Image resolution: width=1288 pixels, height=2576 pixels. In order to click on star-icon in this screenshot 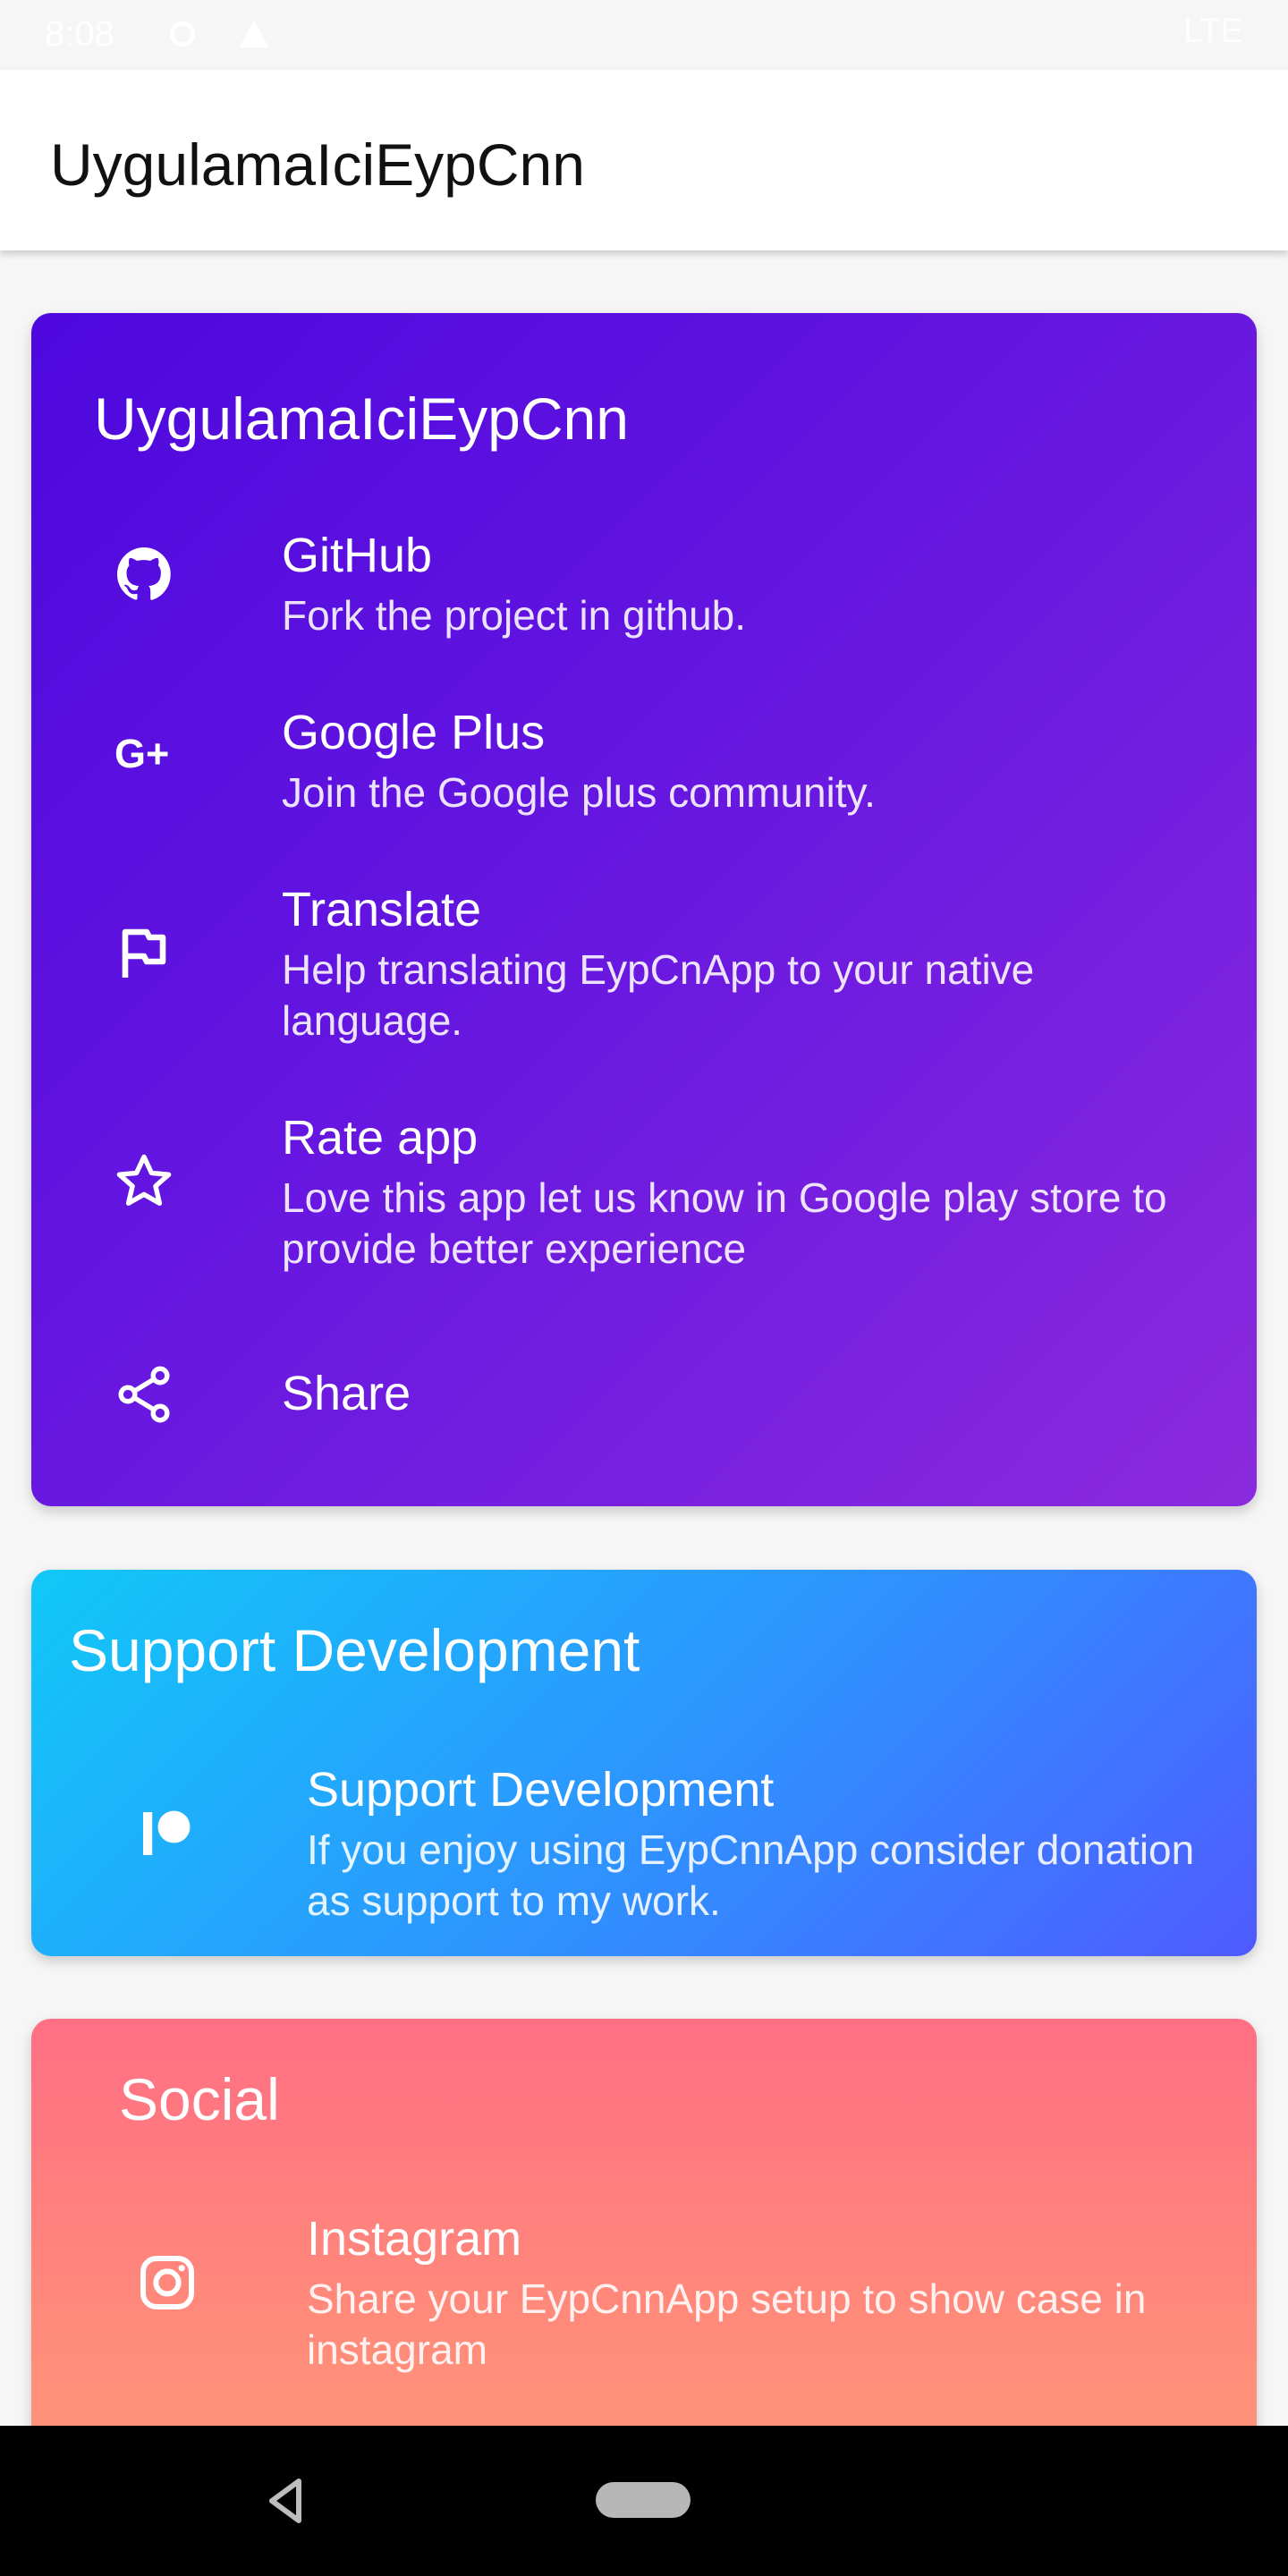, I will do `click(144, 1180)`.